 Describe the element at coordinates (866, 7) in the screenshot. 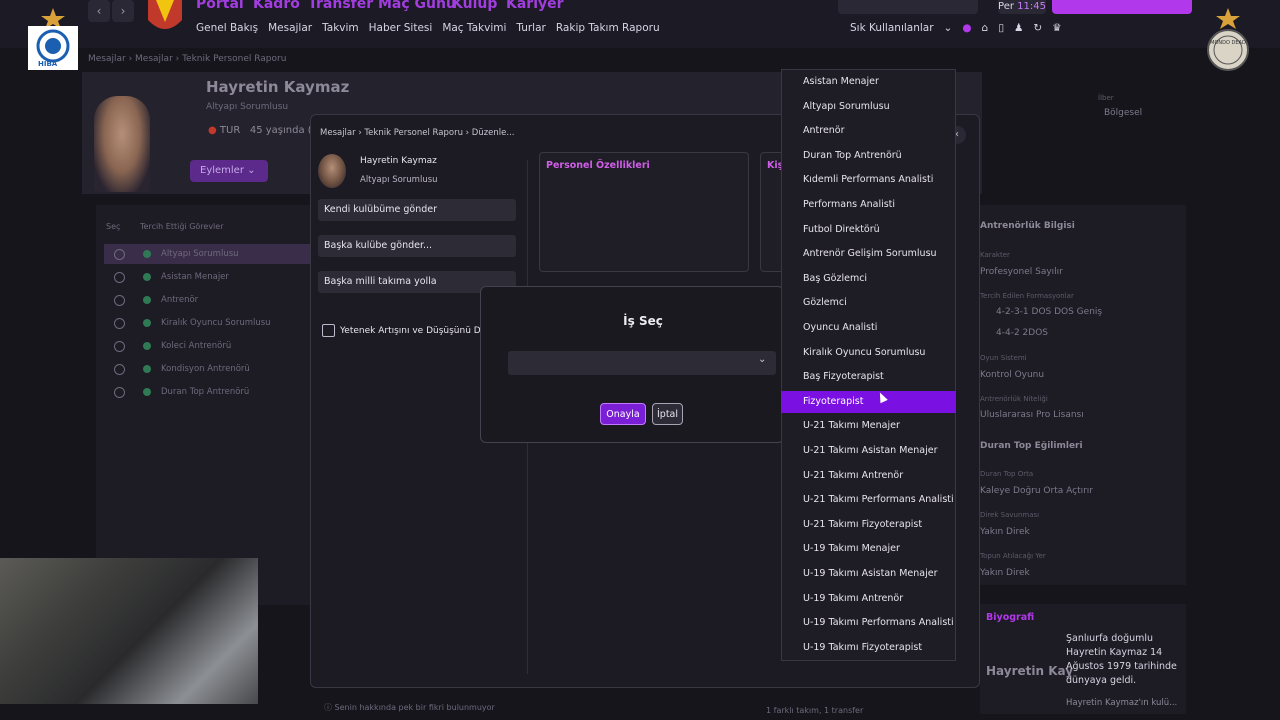

I see `search-button` at that location.